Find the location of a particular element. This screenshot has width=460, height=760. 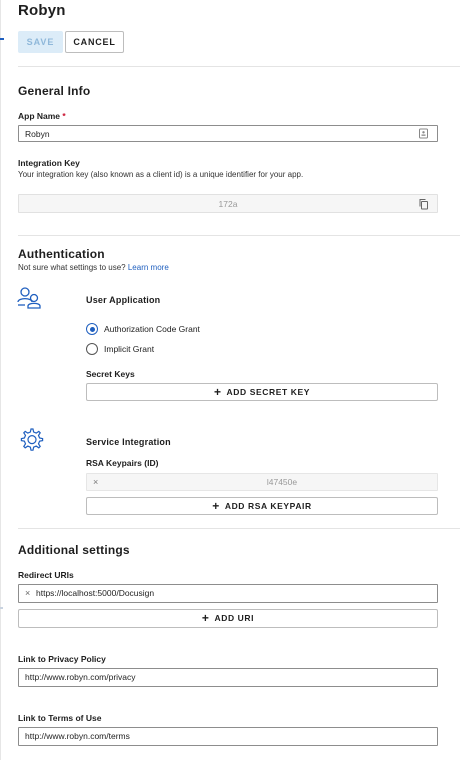

service-integration-heading: Service Integration is located at coordinates (128, 442).